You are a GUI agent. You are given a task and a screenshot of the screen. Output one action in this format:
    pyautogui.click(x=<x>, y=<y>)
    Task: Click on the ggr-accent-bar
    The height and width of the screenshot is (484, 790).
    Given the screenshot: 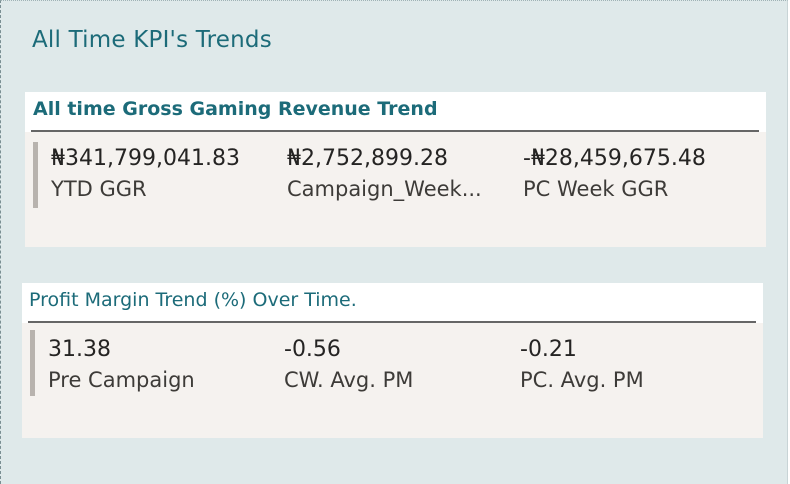 What is the action you would take?
    pyautogui.click(x=35, y=175)
    